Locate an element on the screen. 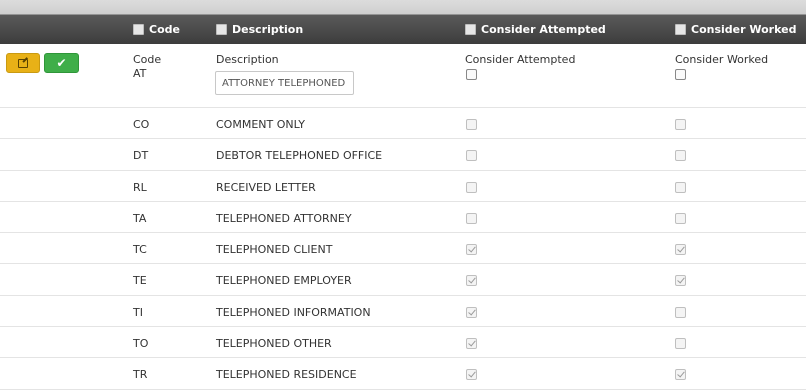 Image resolution: width=806 pixels, height=391 pixels. edit-attempted-checkbox is located at coordinates (471, 74).